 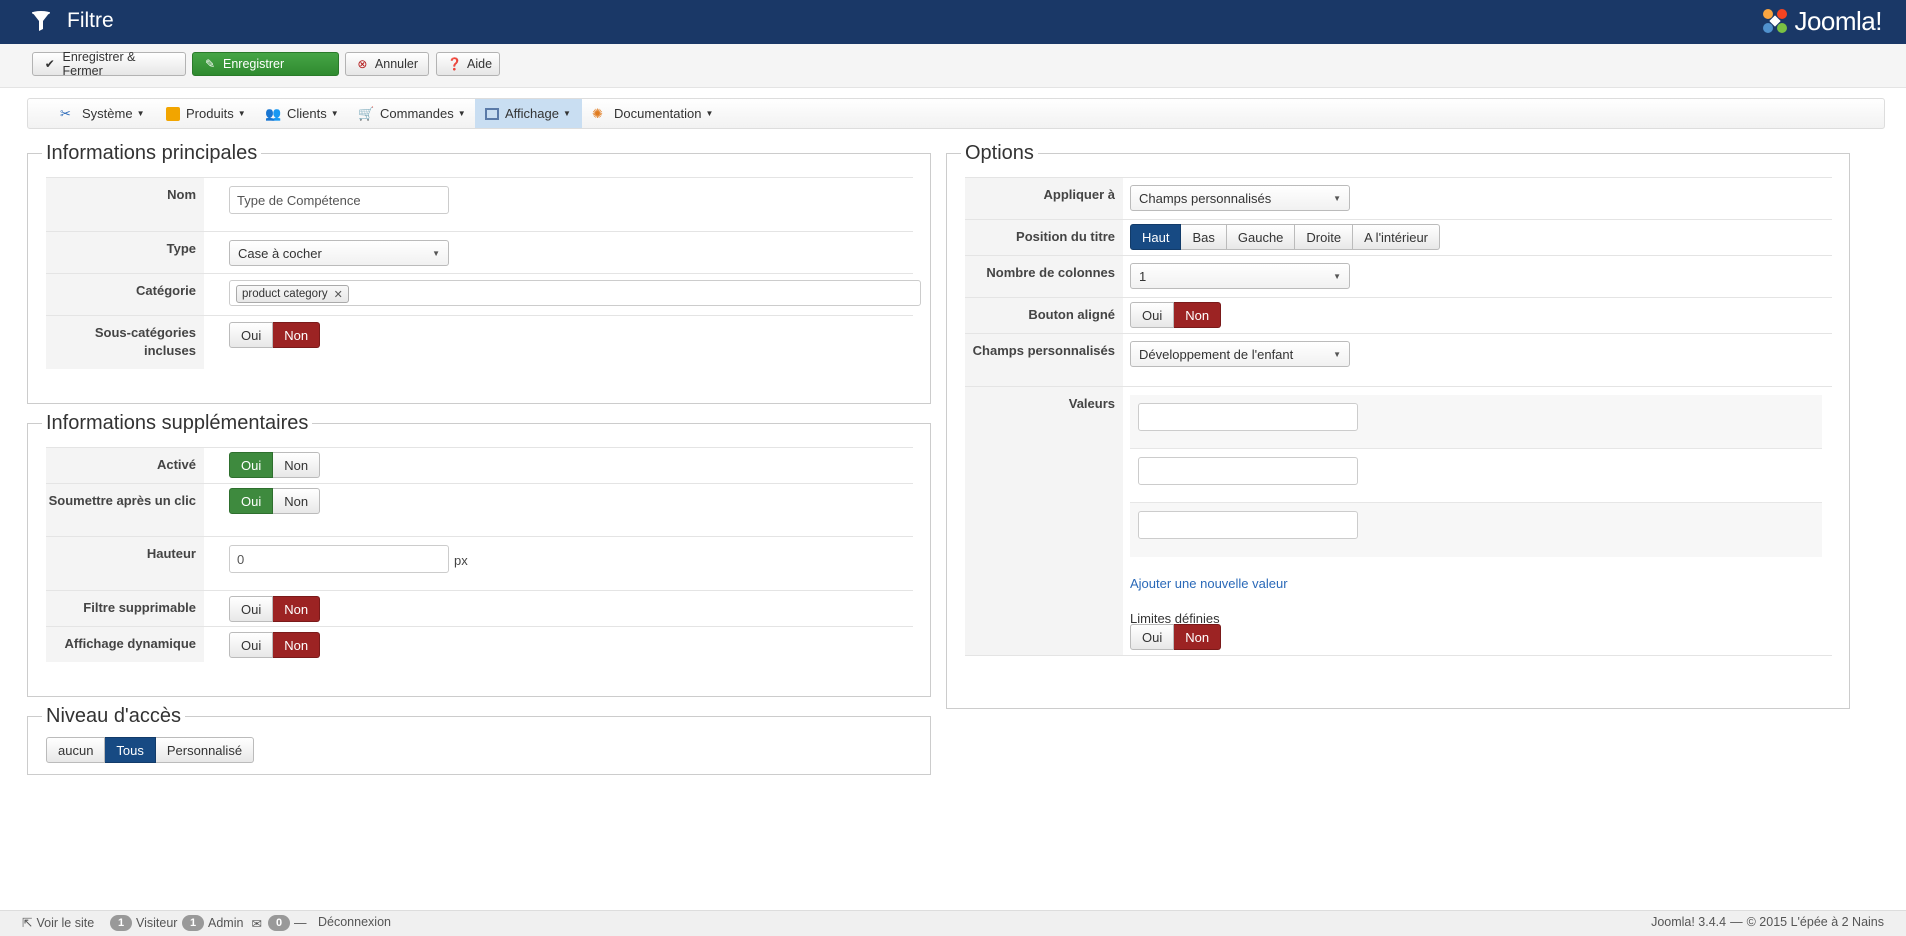 What do you see at coordinates (121, 923) in the screenshot?
I see `visitor-badge: 1` at bounding box center [121, 923].